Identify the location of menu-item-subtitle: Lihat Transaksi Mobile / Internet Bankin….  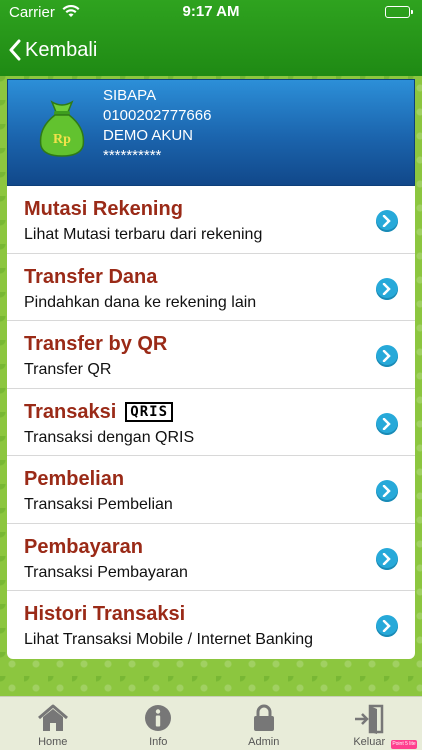
(169, 639).